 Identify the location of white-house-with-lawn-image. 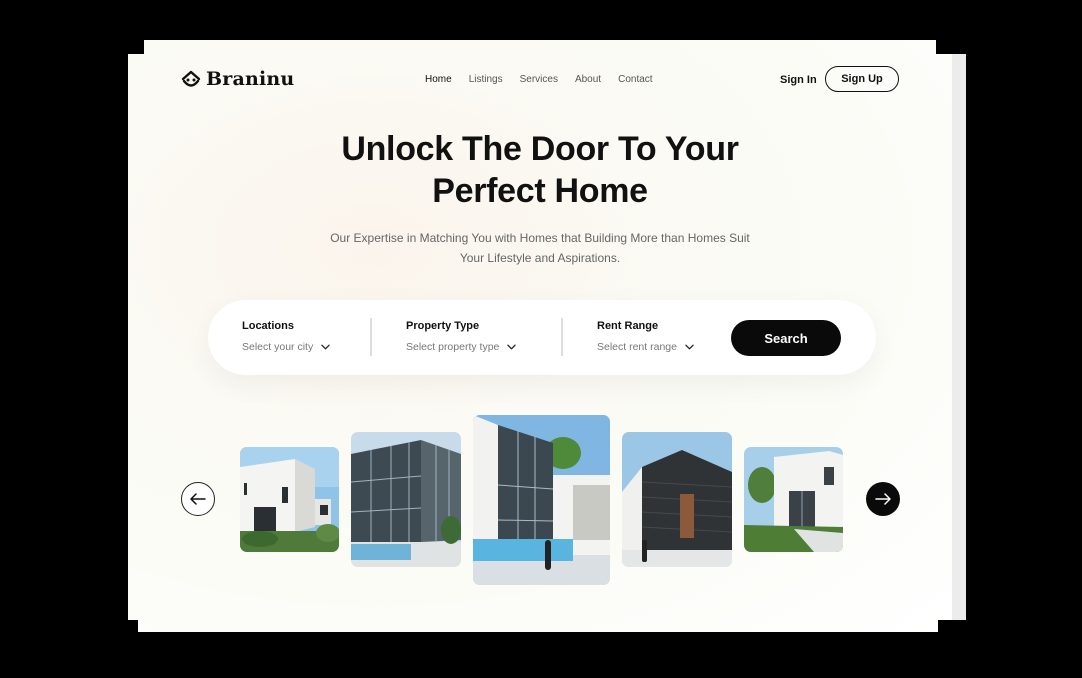
(793, 499).